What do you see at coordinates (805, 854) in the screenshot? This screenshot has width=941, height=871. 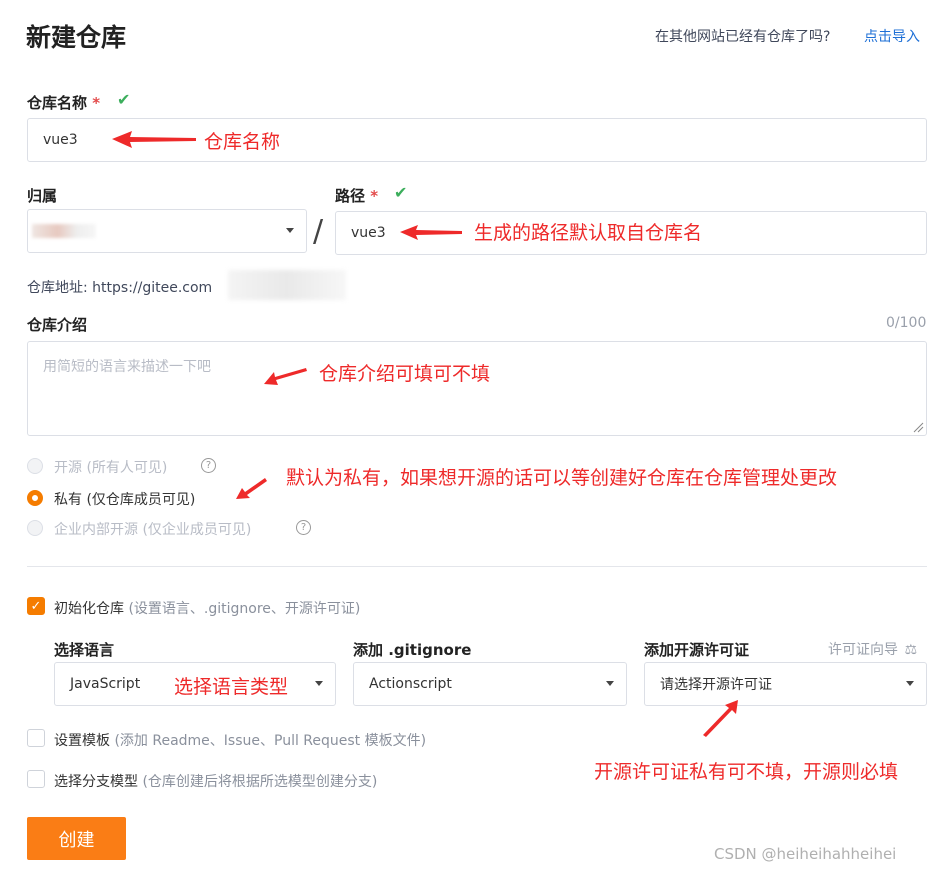 I see `watermark: CSDN @heiheihahheihei` at bounding box center [805, 854].